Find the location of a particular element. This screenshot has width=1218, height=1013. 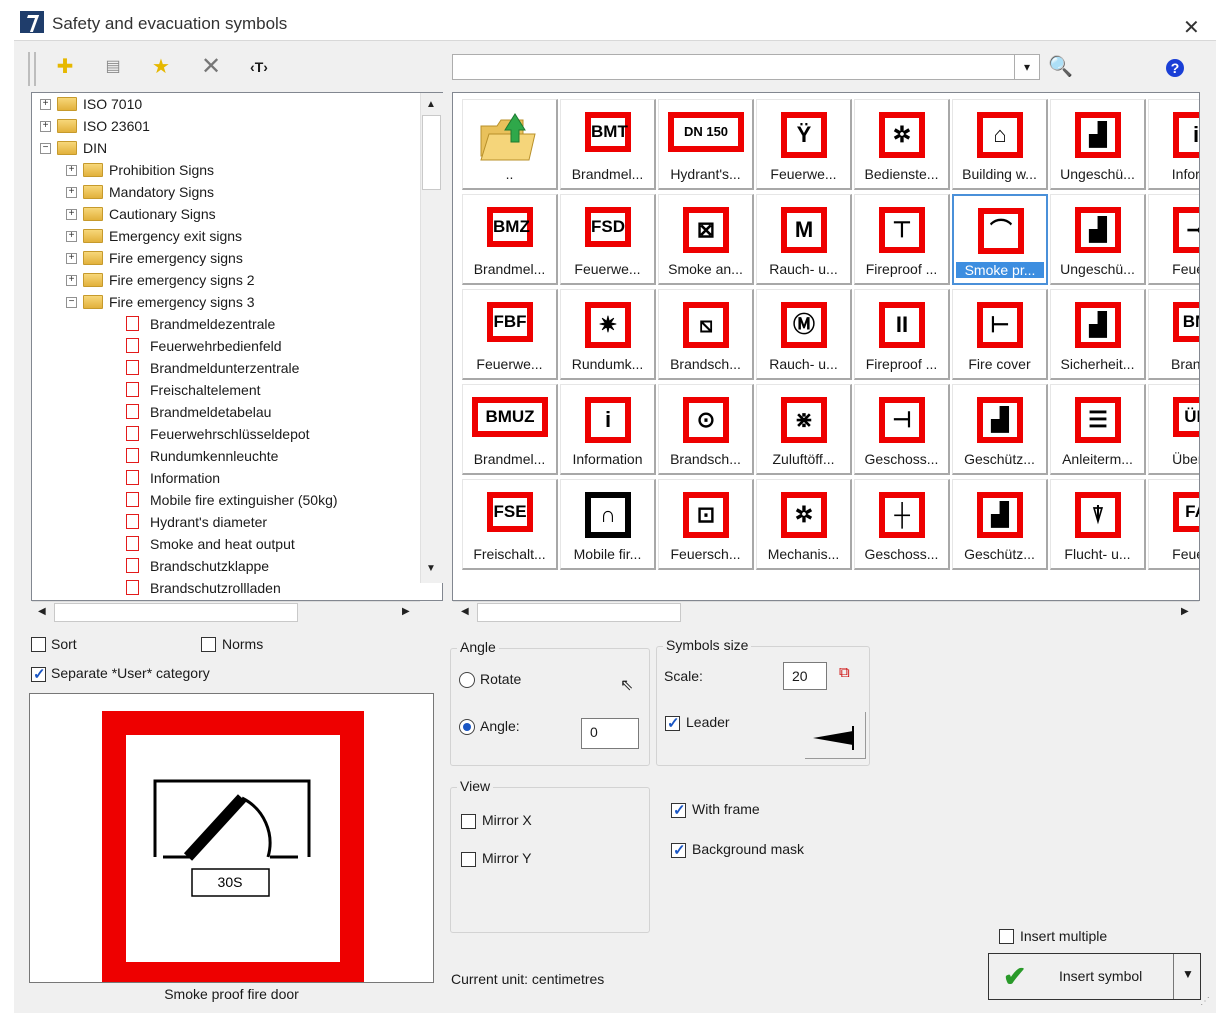

tree-symbol-item: Brandschutzrollladen is located at coordinates (226, 588).